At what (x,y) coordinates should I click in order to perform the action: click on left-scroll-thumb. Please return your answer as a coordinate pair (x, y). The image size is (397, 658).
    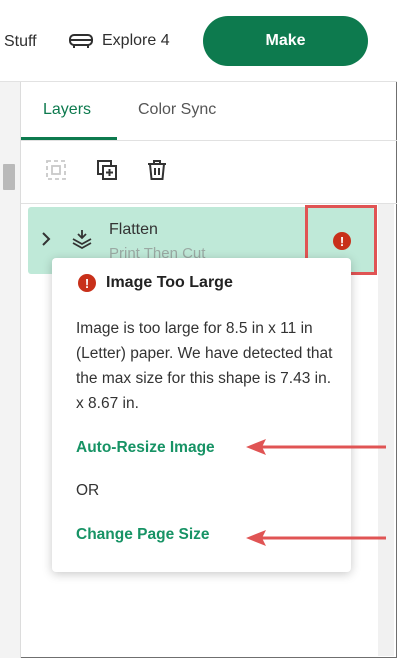
    Looking at the image, I should click on (9, 177).